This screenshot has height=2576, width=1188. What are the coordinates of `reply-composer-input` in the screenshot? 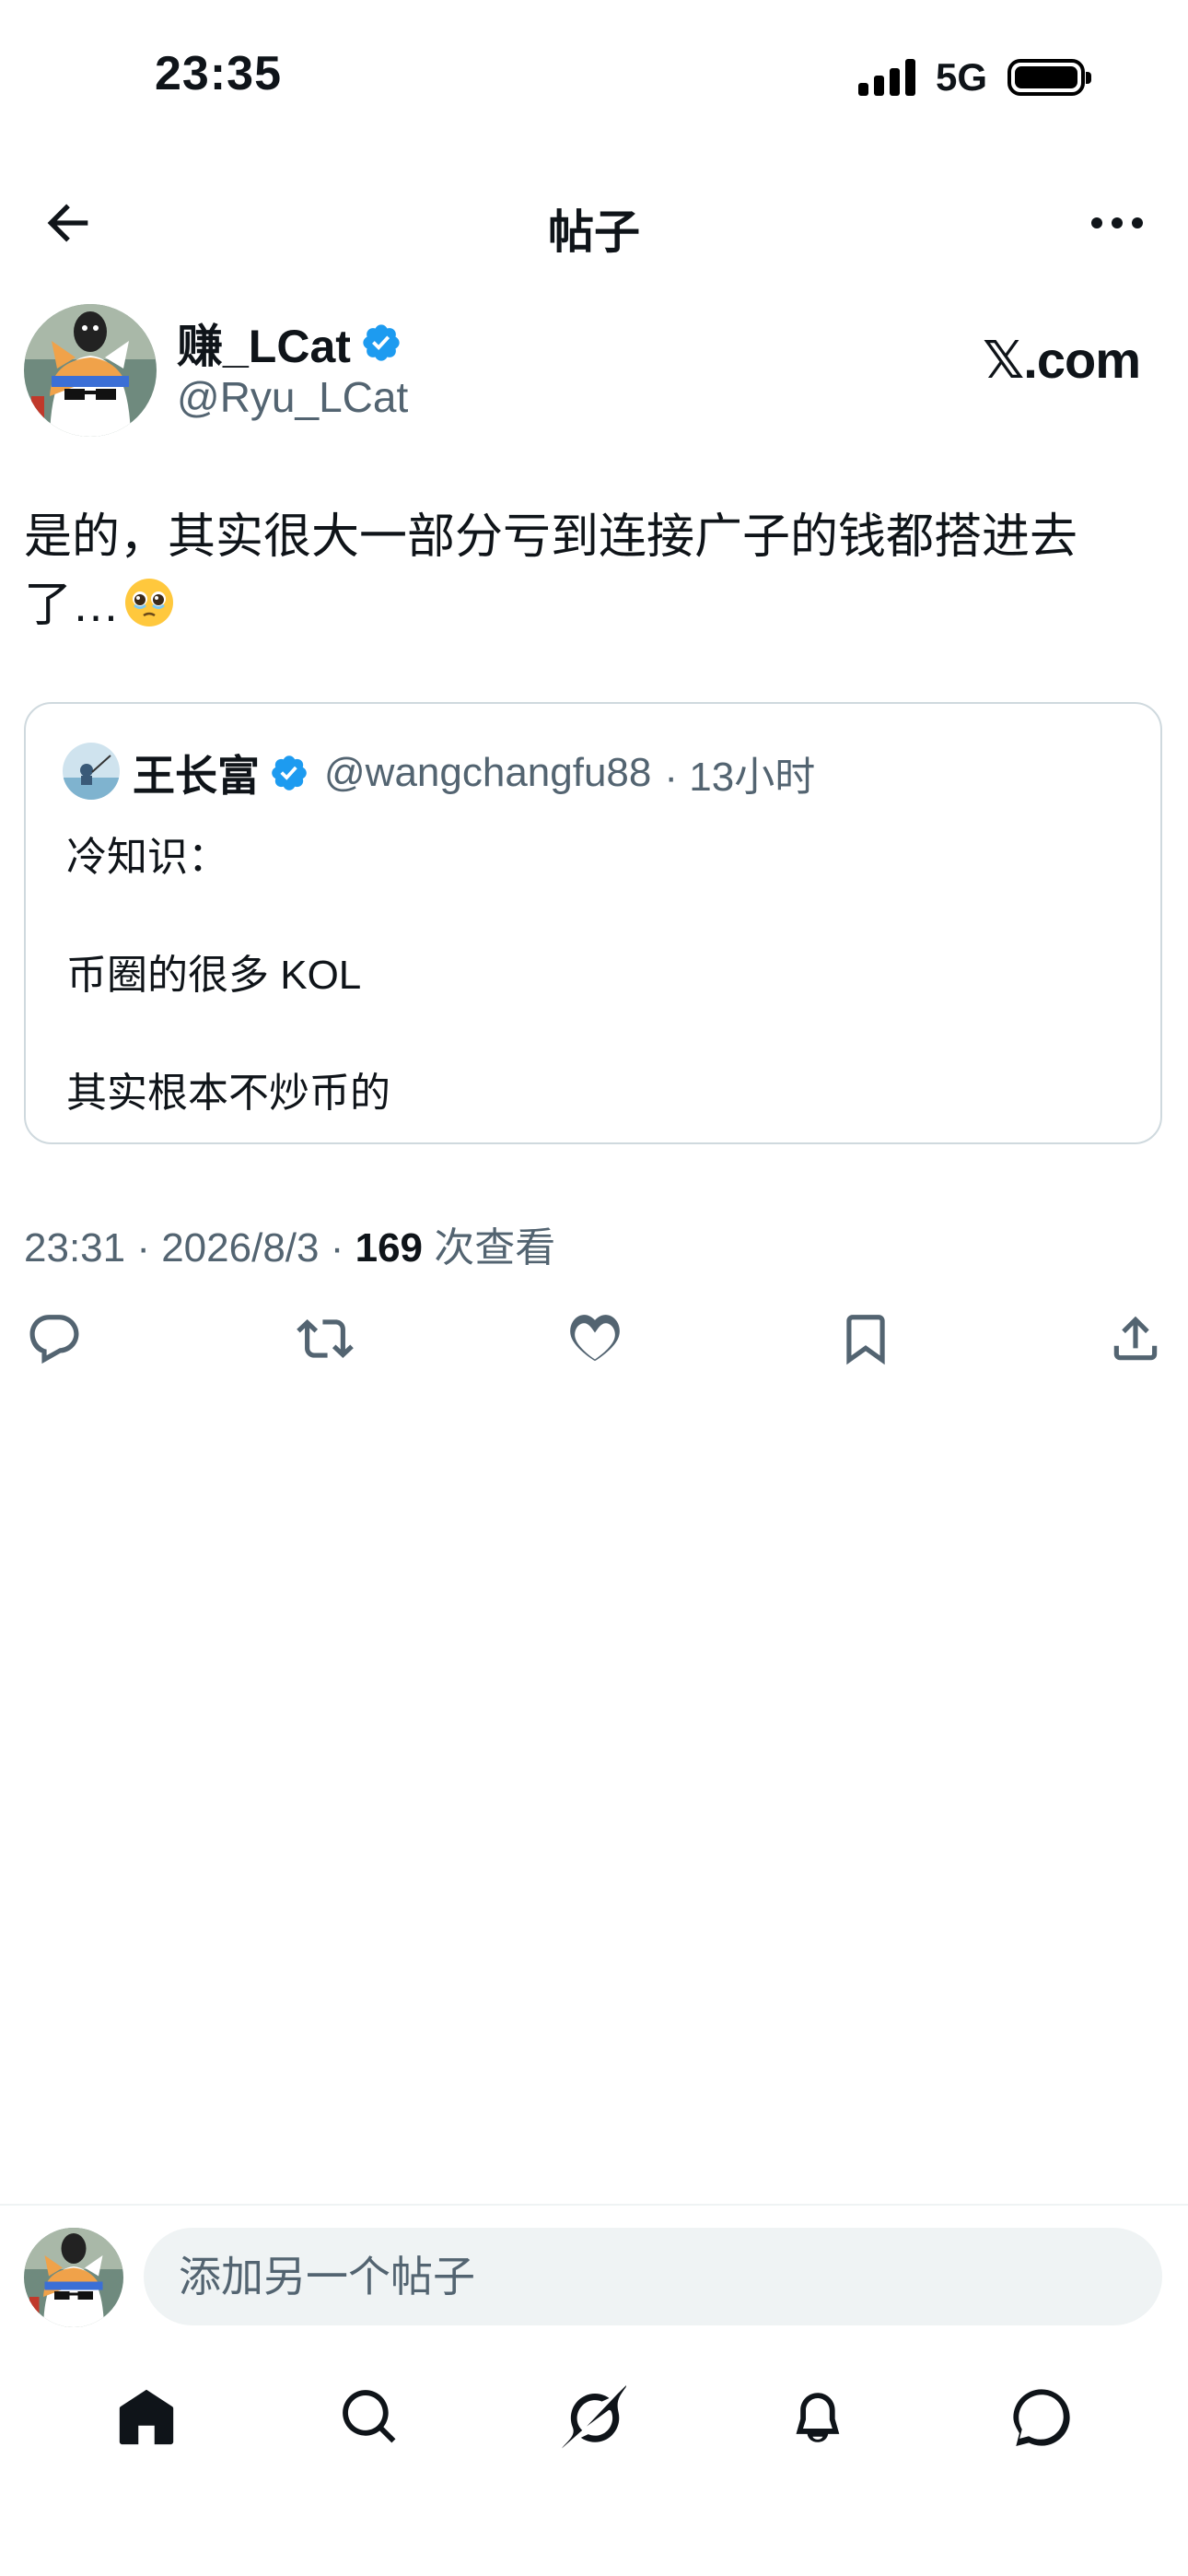 It's located at (653, 2276).